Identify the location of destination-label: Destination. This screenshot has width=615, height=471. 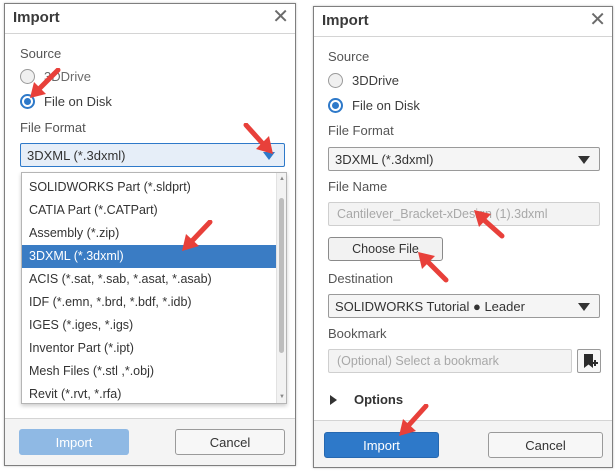
(361, 278).